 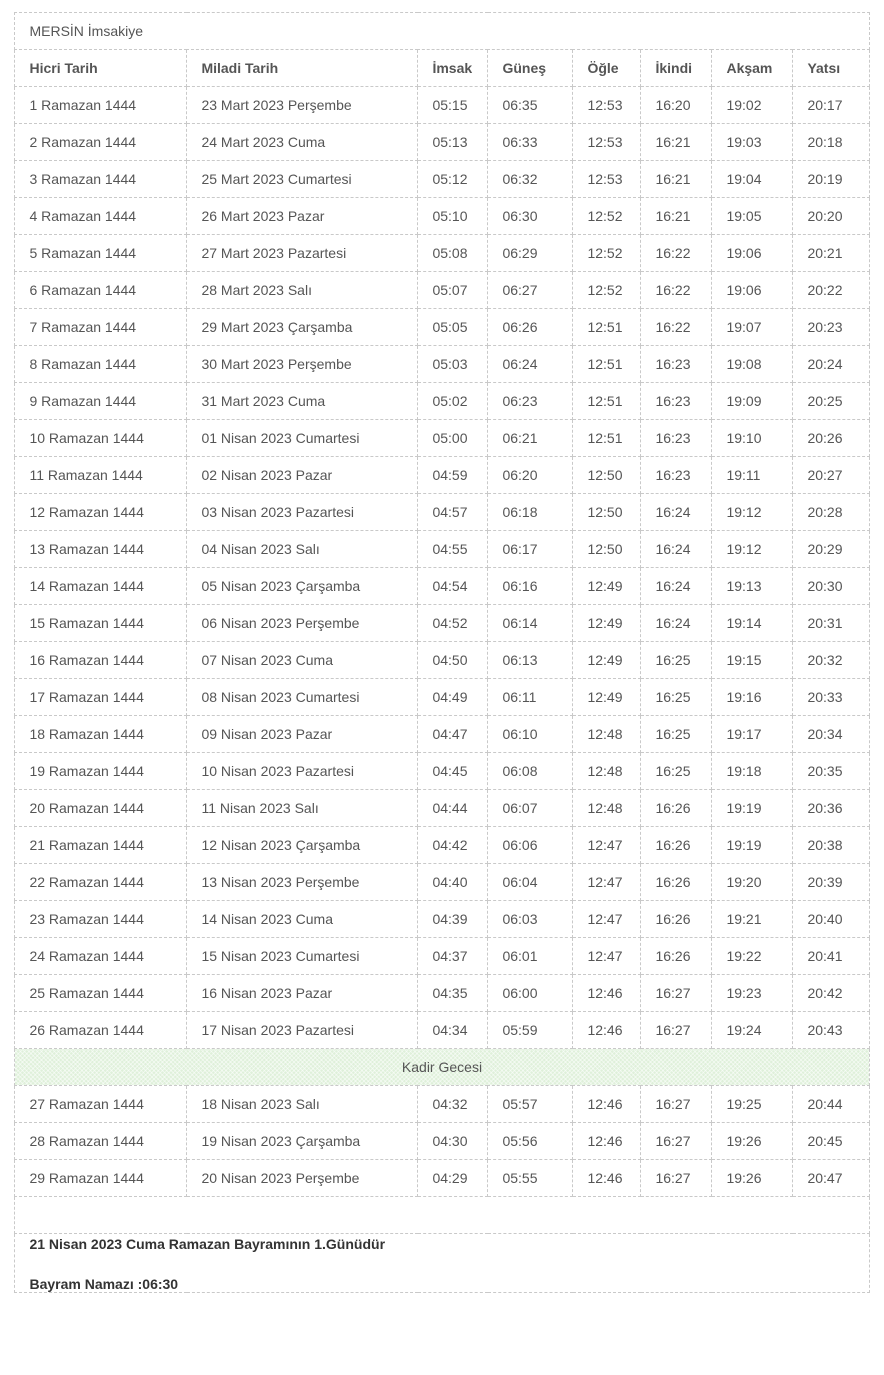 I want to click on yatsi-time-cell: 20:22, so click(x=831, y=290).